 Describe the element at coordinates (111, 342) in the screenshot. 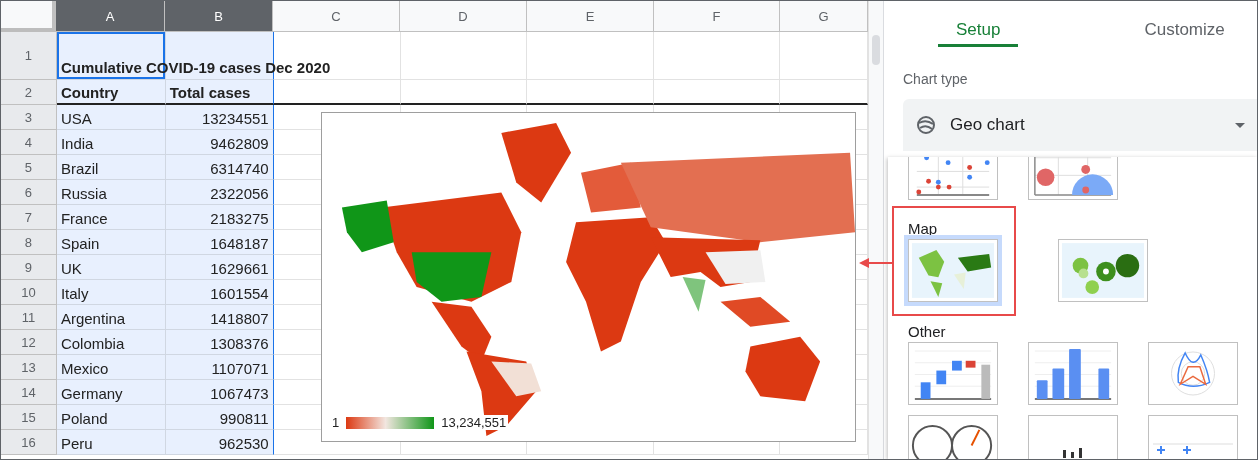

I see `table-cell: Colombia` at that location.